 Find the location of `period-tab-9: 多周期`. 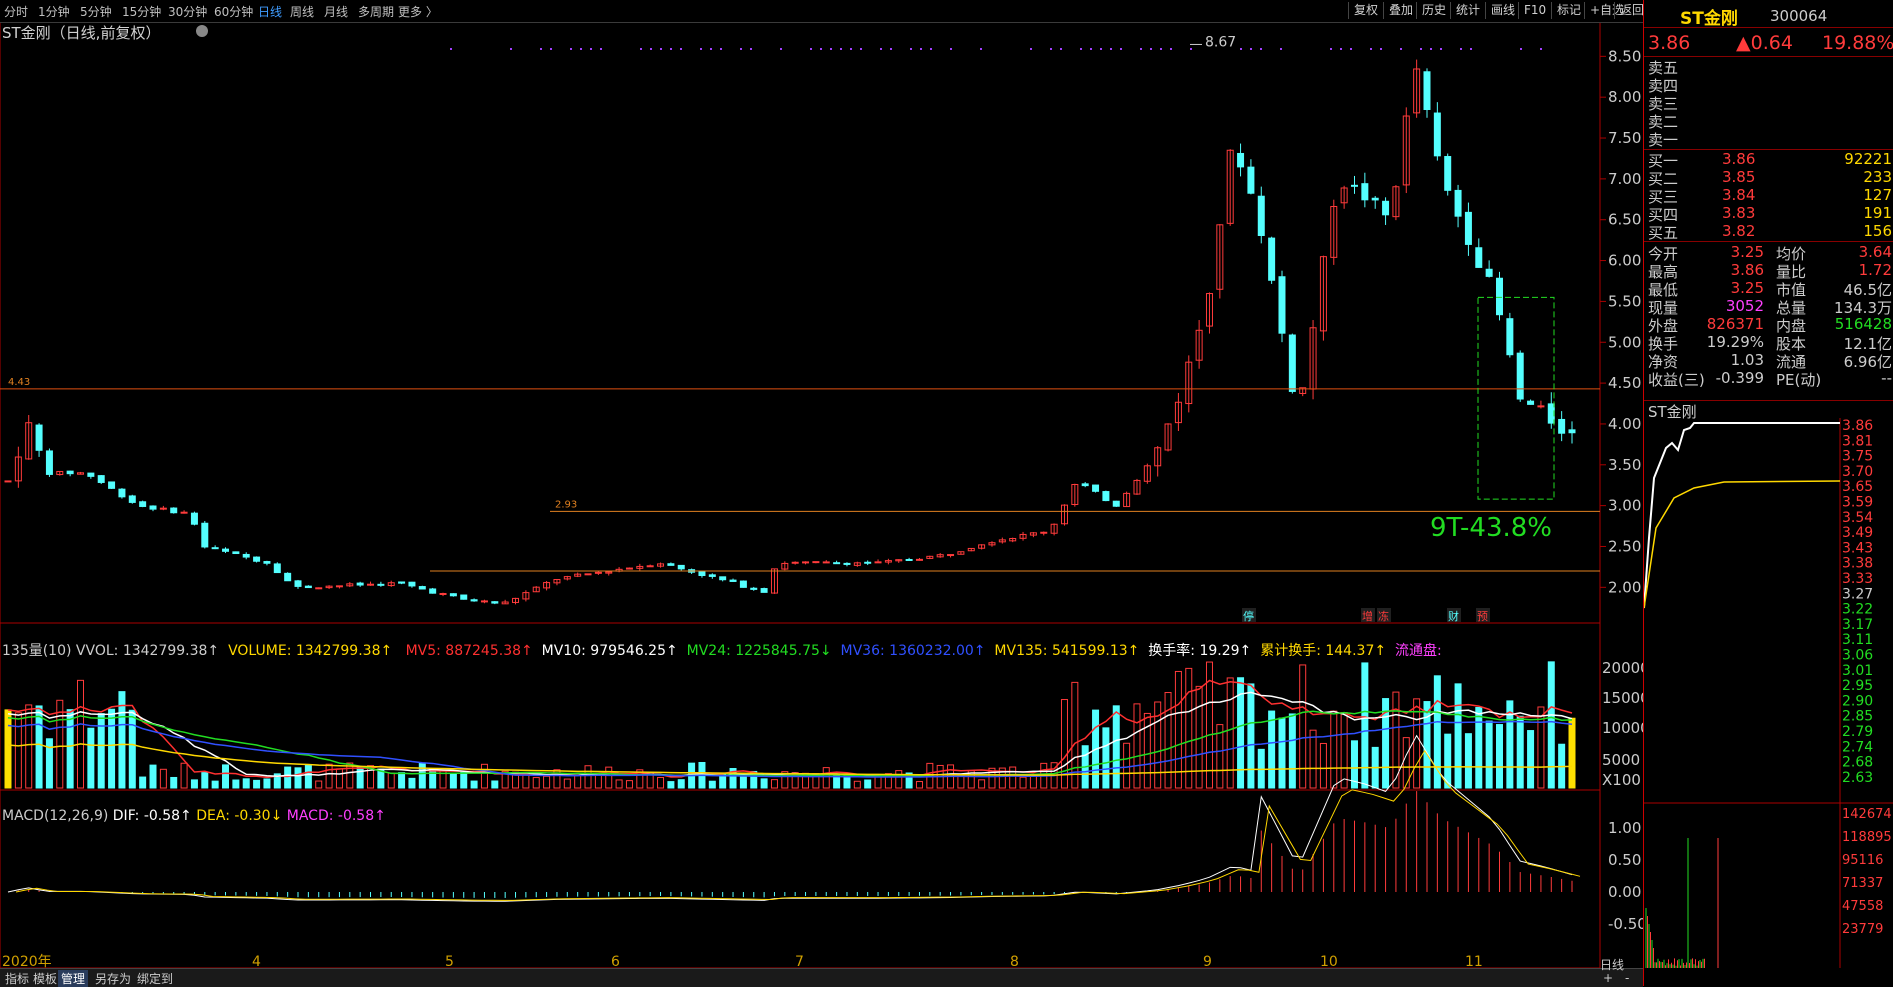

period-tab-9: 多周期 is located at coordinates (376, 11).